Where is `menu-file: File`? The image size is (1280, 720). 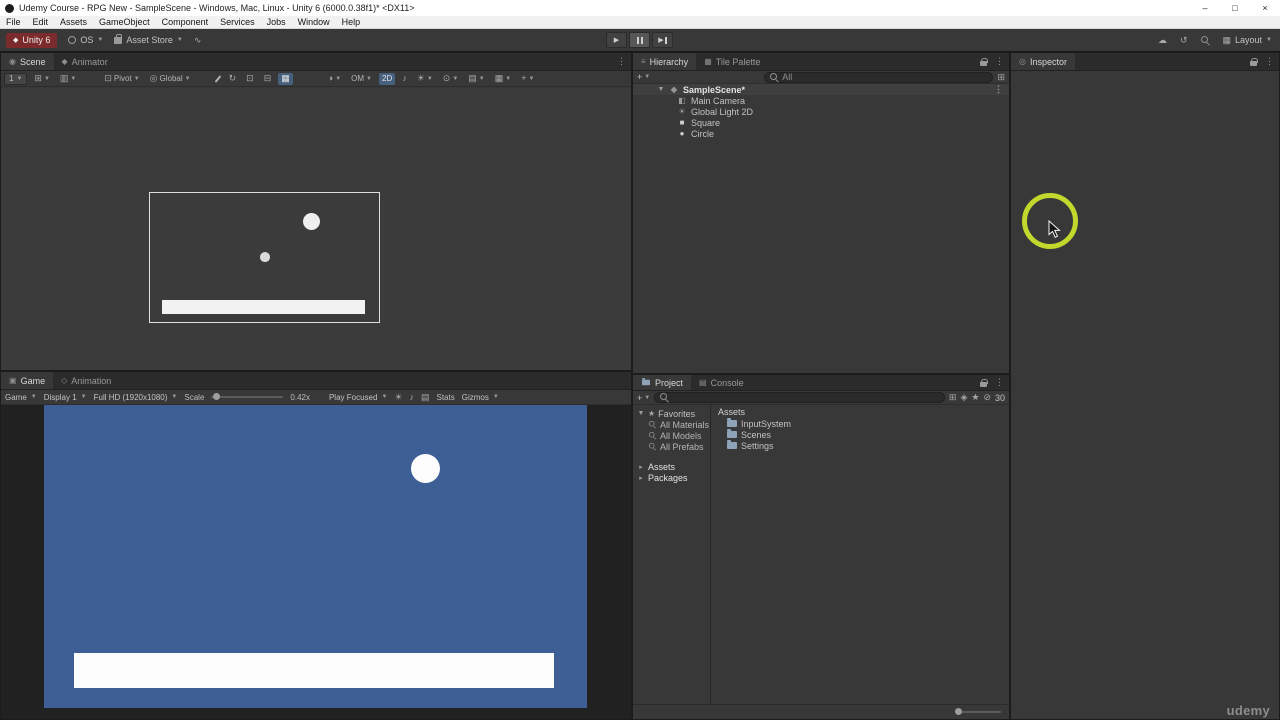 menu-file: File is located at coordinates (13, 22).